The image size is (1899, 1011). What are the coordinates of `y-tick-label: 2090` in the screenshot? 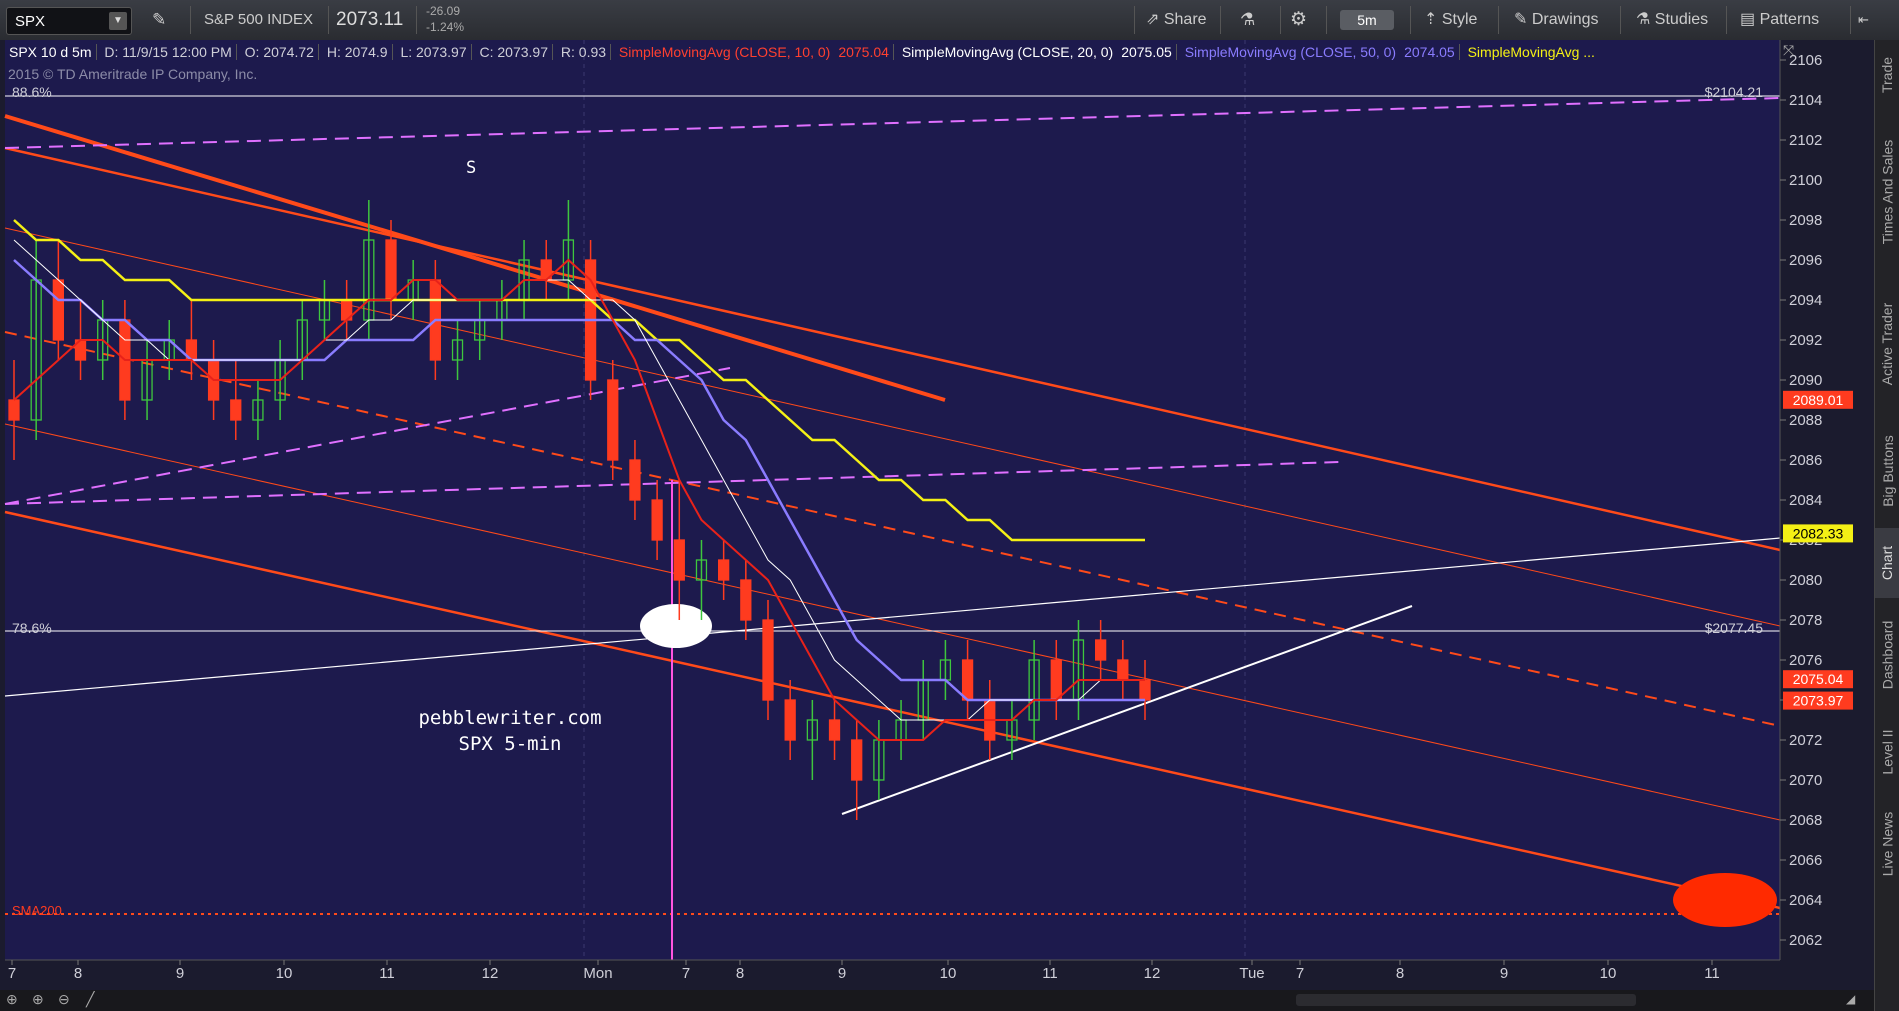 It's located at (1805, 380).